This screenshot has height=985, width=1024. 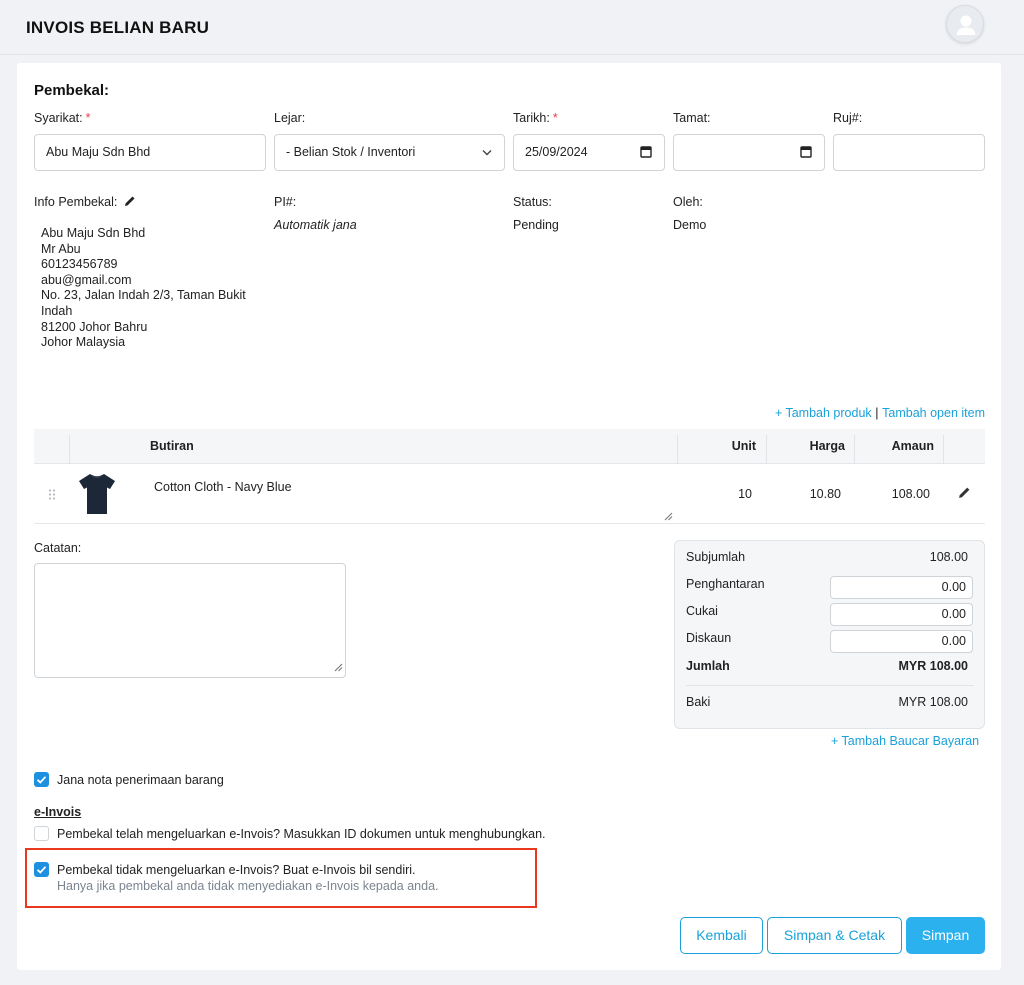 I want to click on add-product-link: + Tambah produk, so click(x=823, y=413).